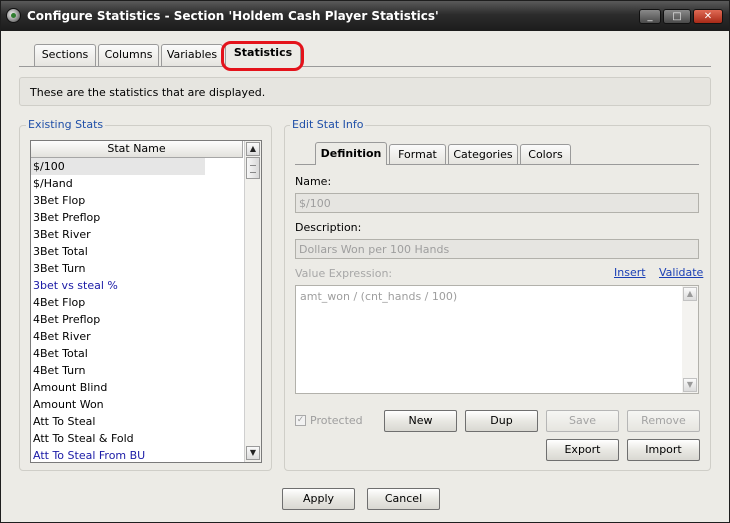  Describe the element at coordinates (582, 421) in the screenshot. I see `save-button: Save` at that location.